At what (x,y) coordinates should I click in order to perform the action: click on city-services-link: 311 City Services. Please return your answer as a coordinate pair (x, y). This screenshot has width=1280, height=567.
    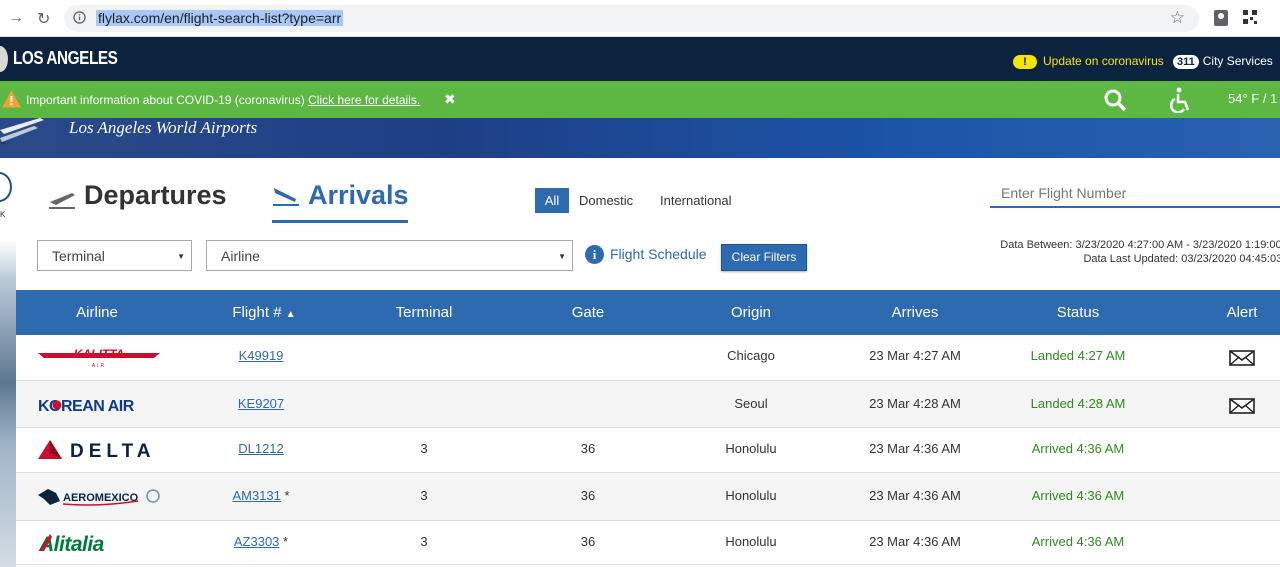
    Looking at the image, I should click on (1223, 61).